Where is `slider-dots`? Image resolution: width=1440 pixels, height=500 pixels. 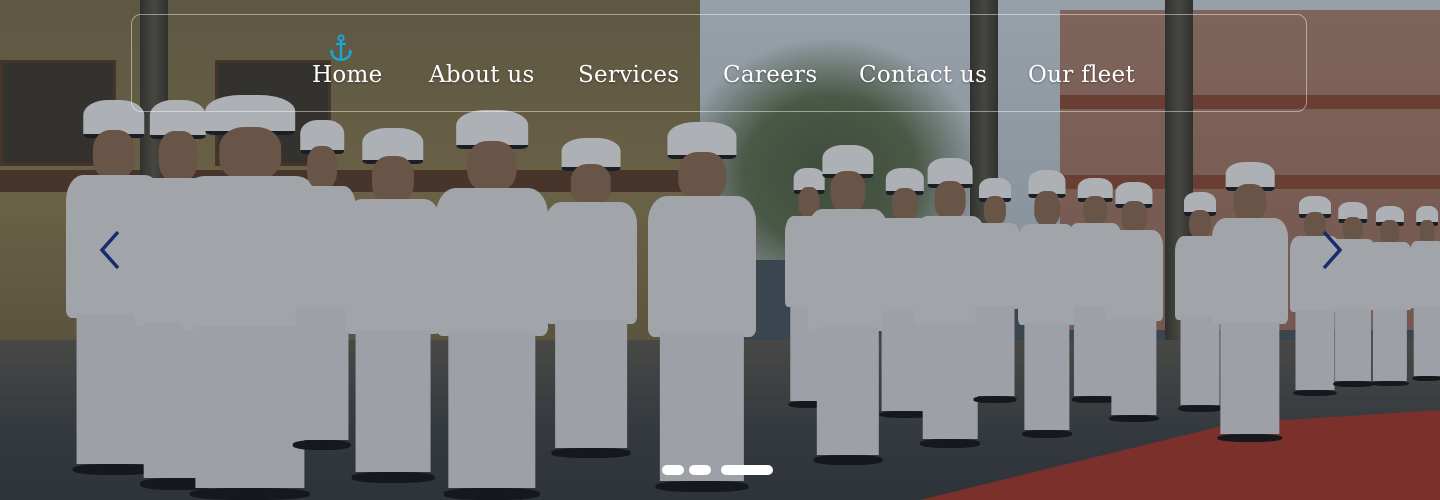
slider-dots is located at coordinates (717, 470).